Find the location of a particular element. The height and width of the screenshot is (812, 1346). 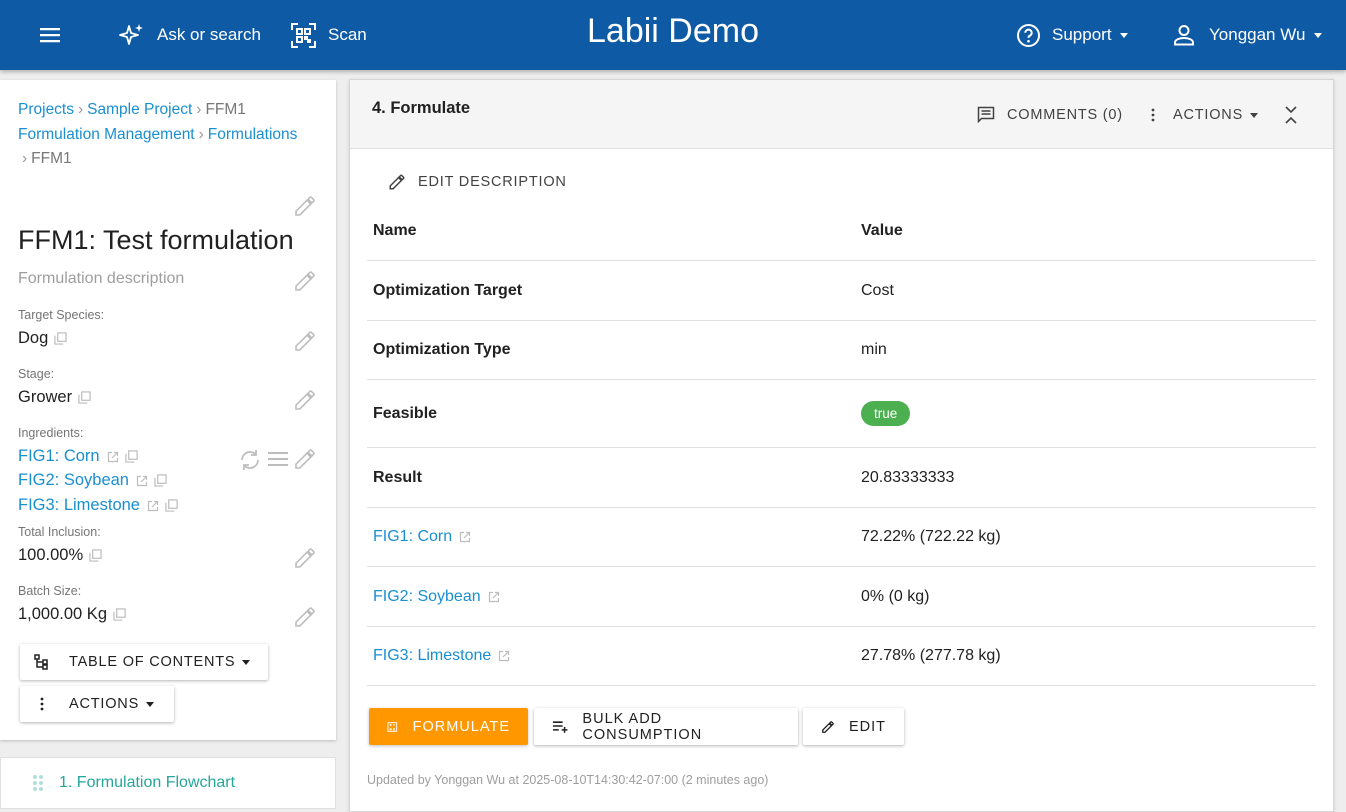

support-menu: Support is located at coordinates (1072, 35).